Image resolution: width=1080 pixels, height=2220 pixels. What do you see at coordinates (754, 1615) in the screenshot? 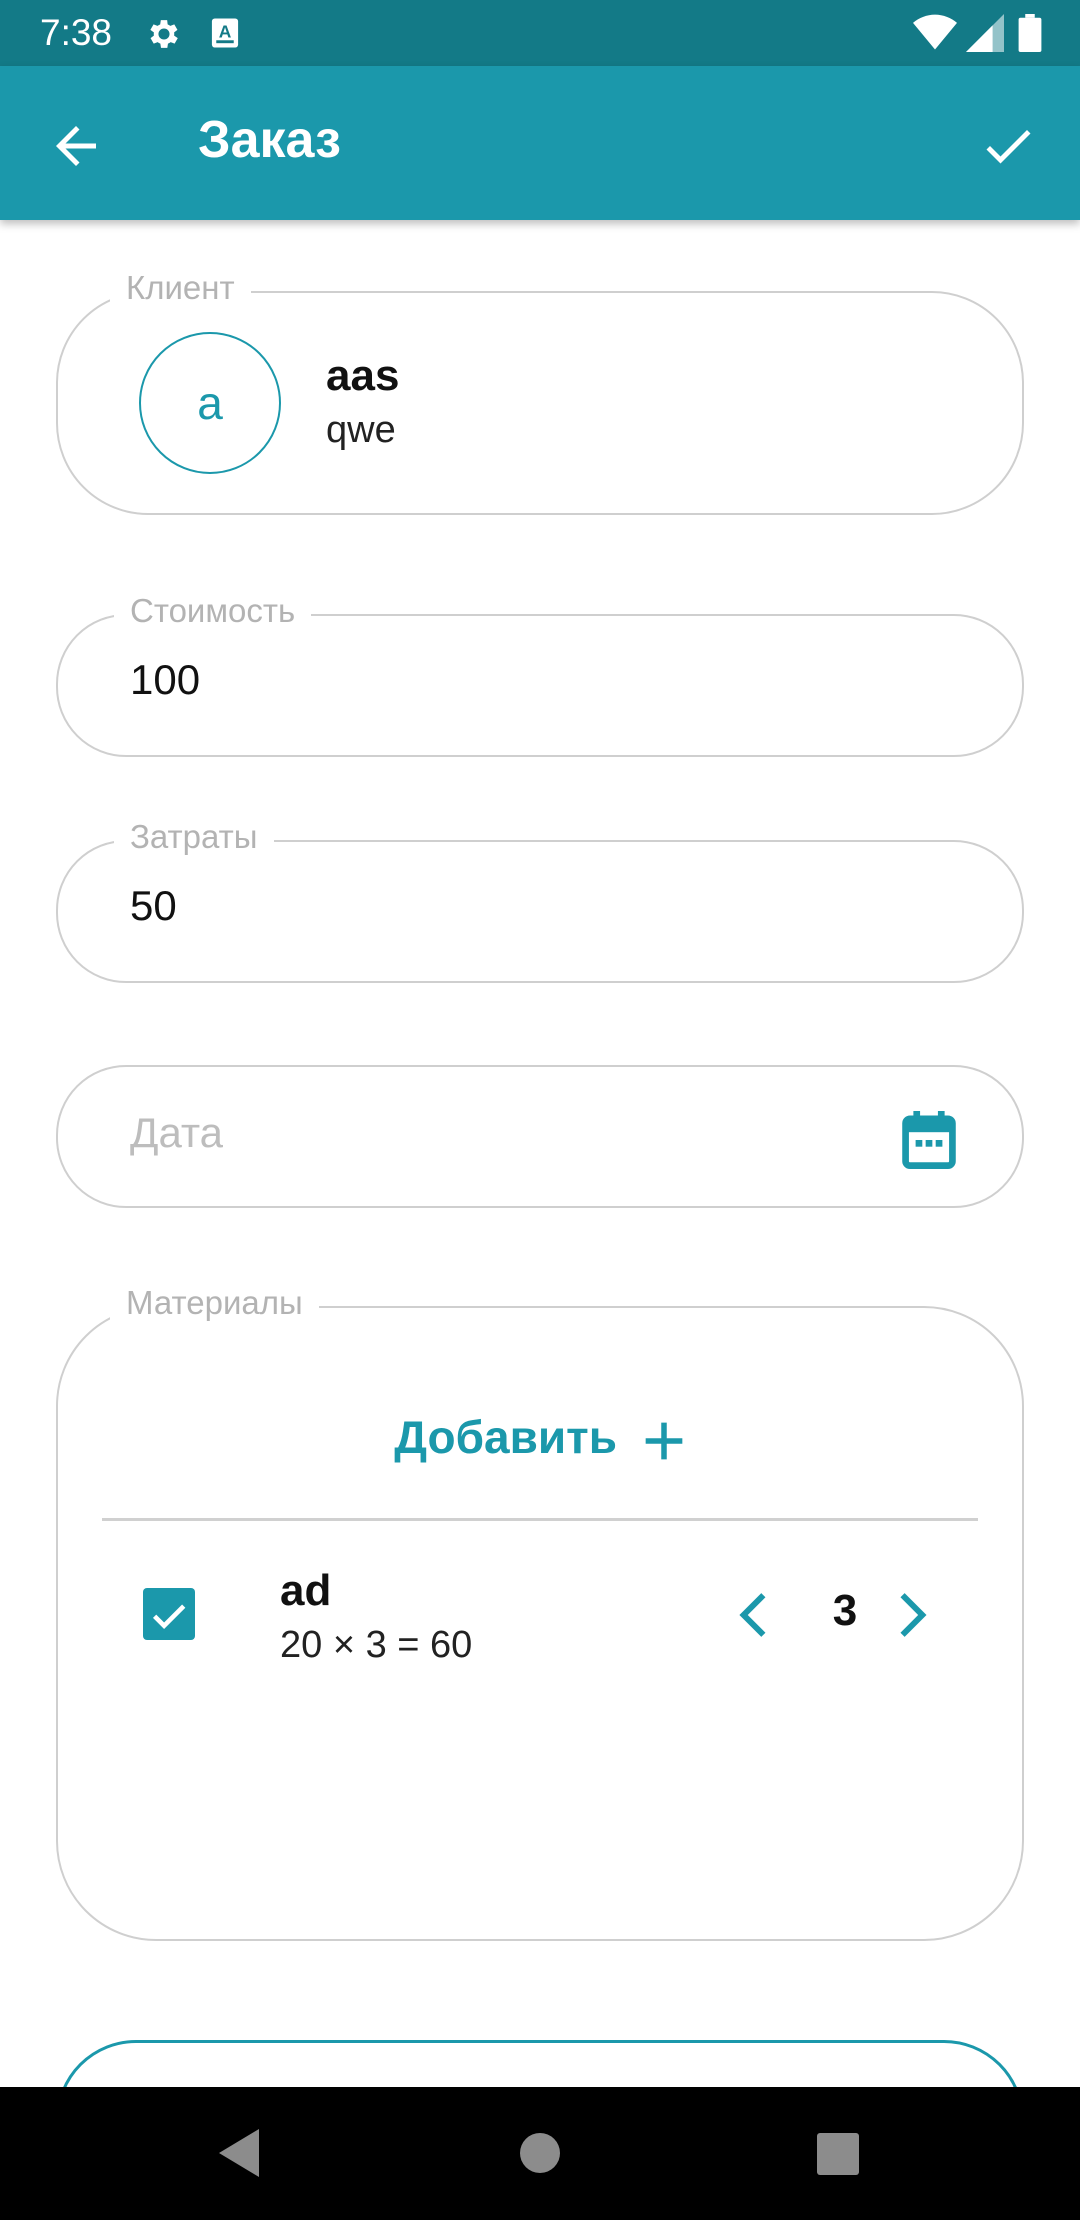
I see `chevron-left-icon` at bounding box center [754, 1615].